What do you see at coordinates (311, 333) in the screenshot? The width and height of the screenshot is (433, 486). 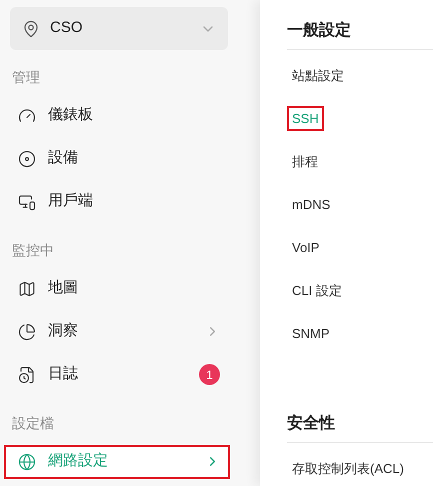 I see `settings-link: SNMP` at bounding box center [311, 333].